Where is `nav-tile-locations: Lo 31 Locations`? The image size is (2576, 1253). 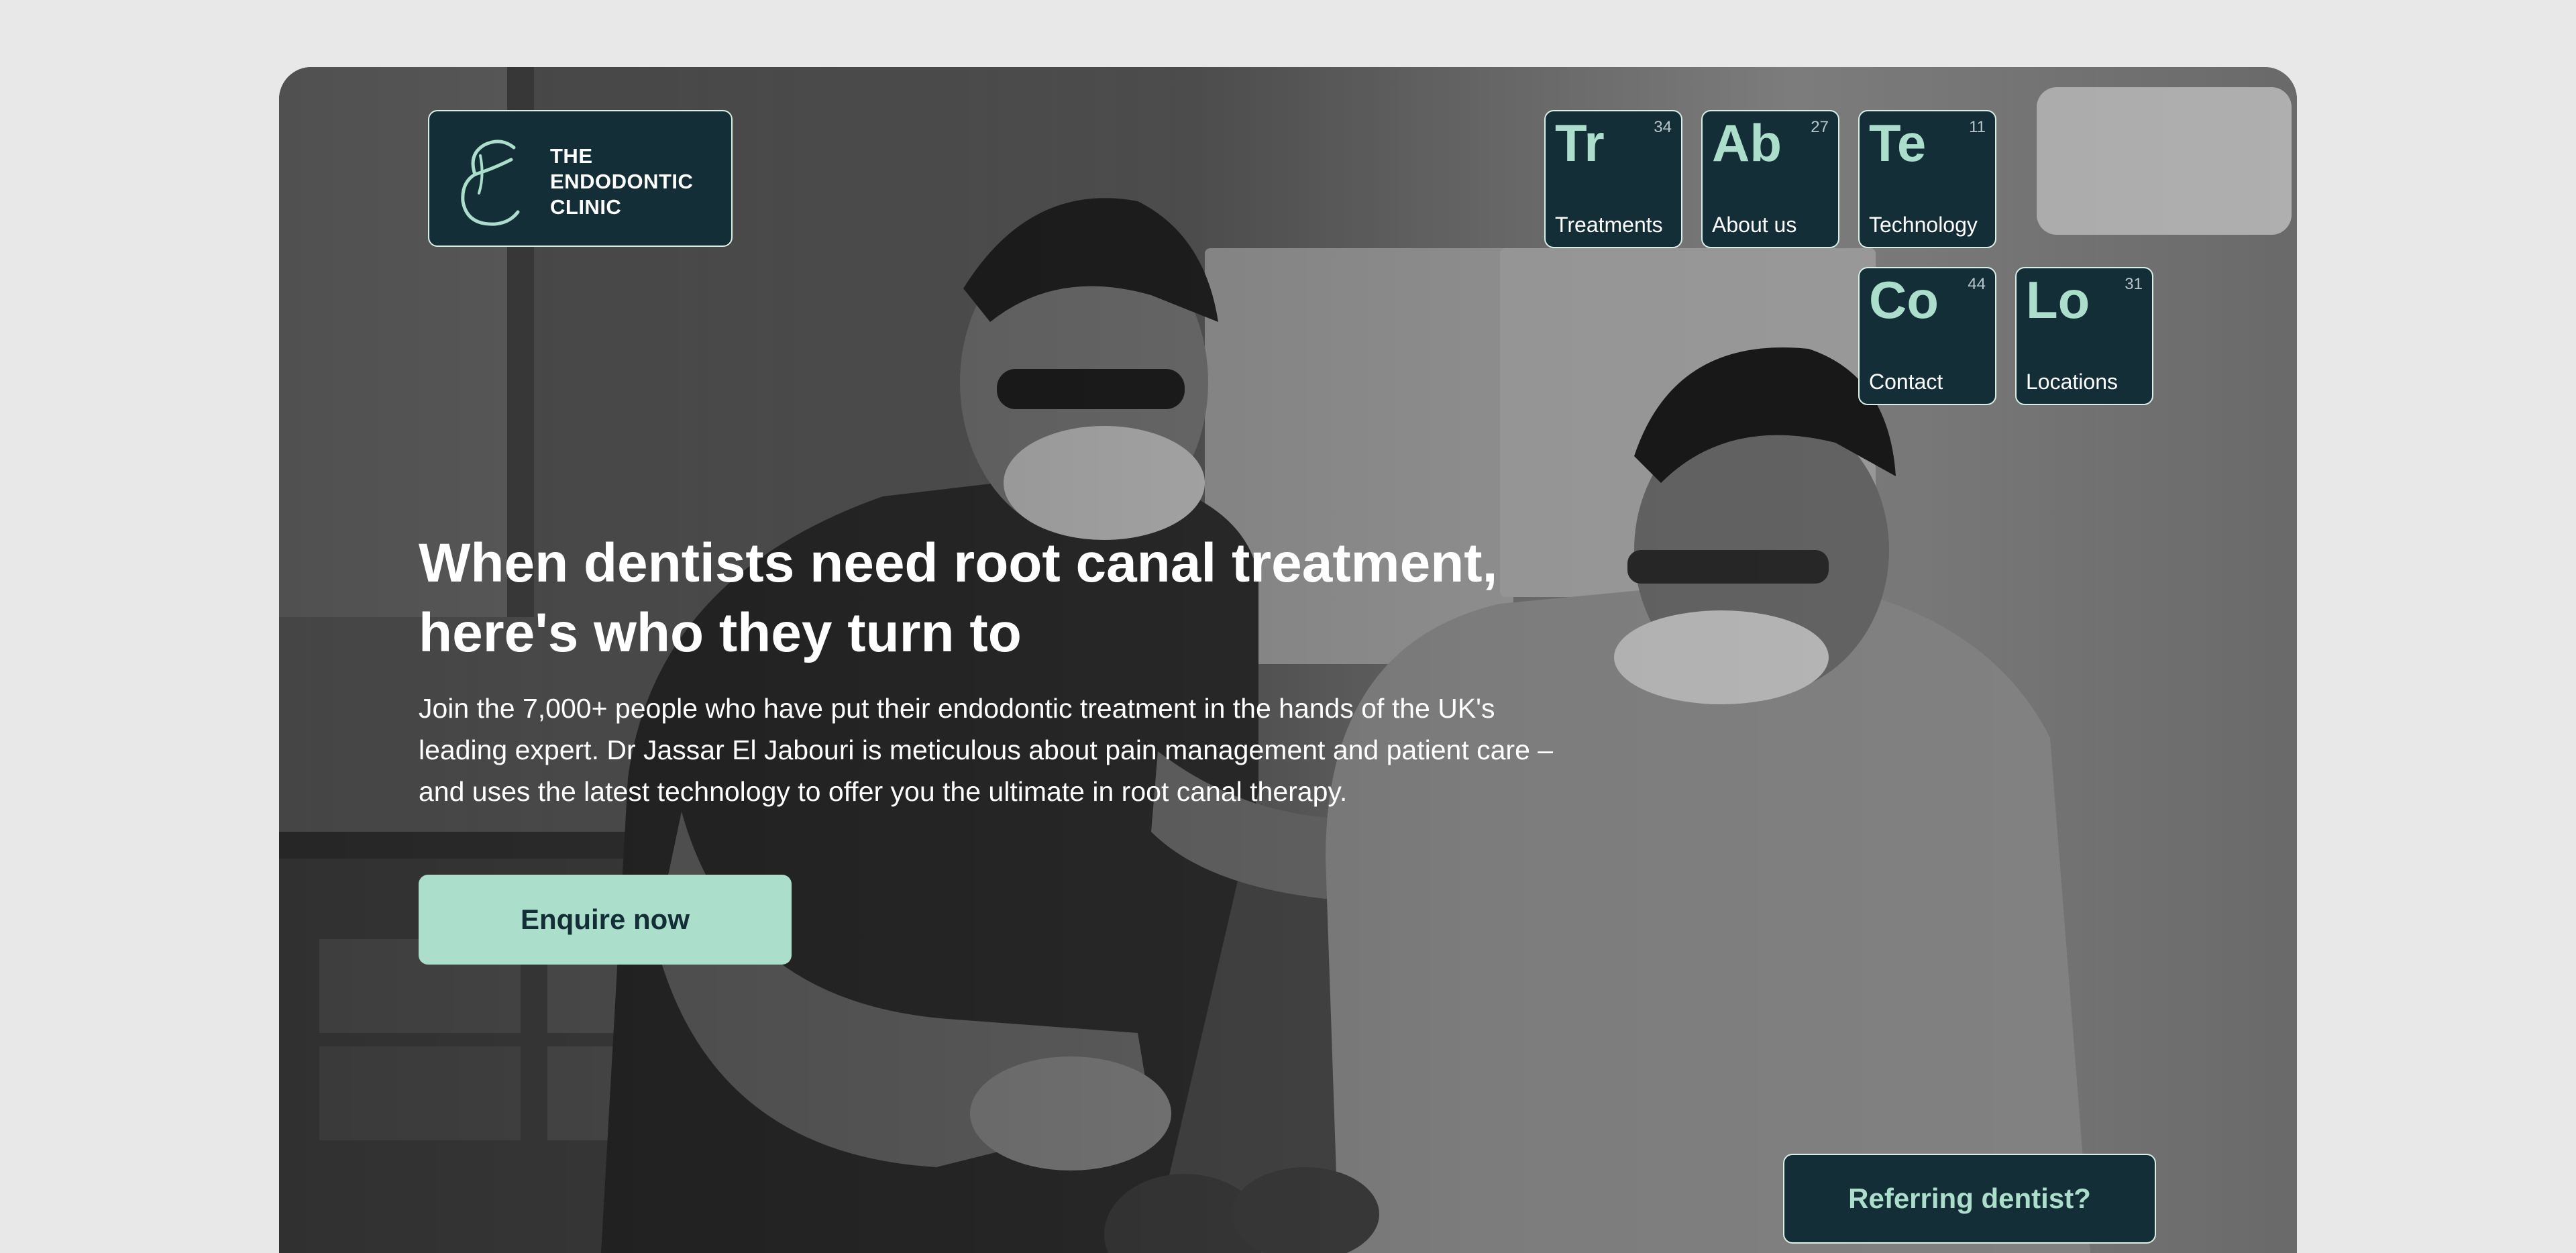 nav-tile-locations: Lo 31 Locations is located at coordinates (2084, 336).